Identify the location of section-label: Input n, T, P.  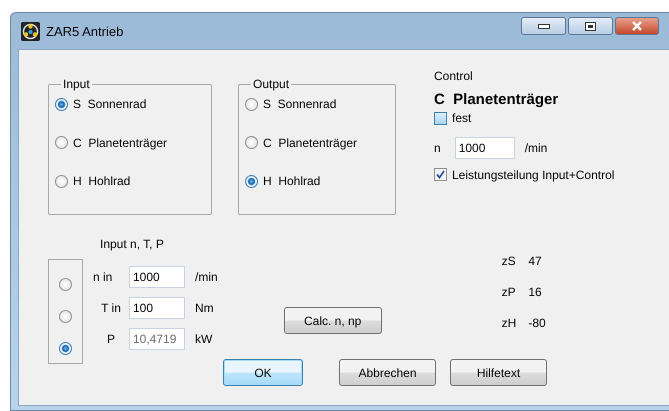
(132, 244).